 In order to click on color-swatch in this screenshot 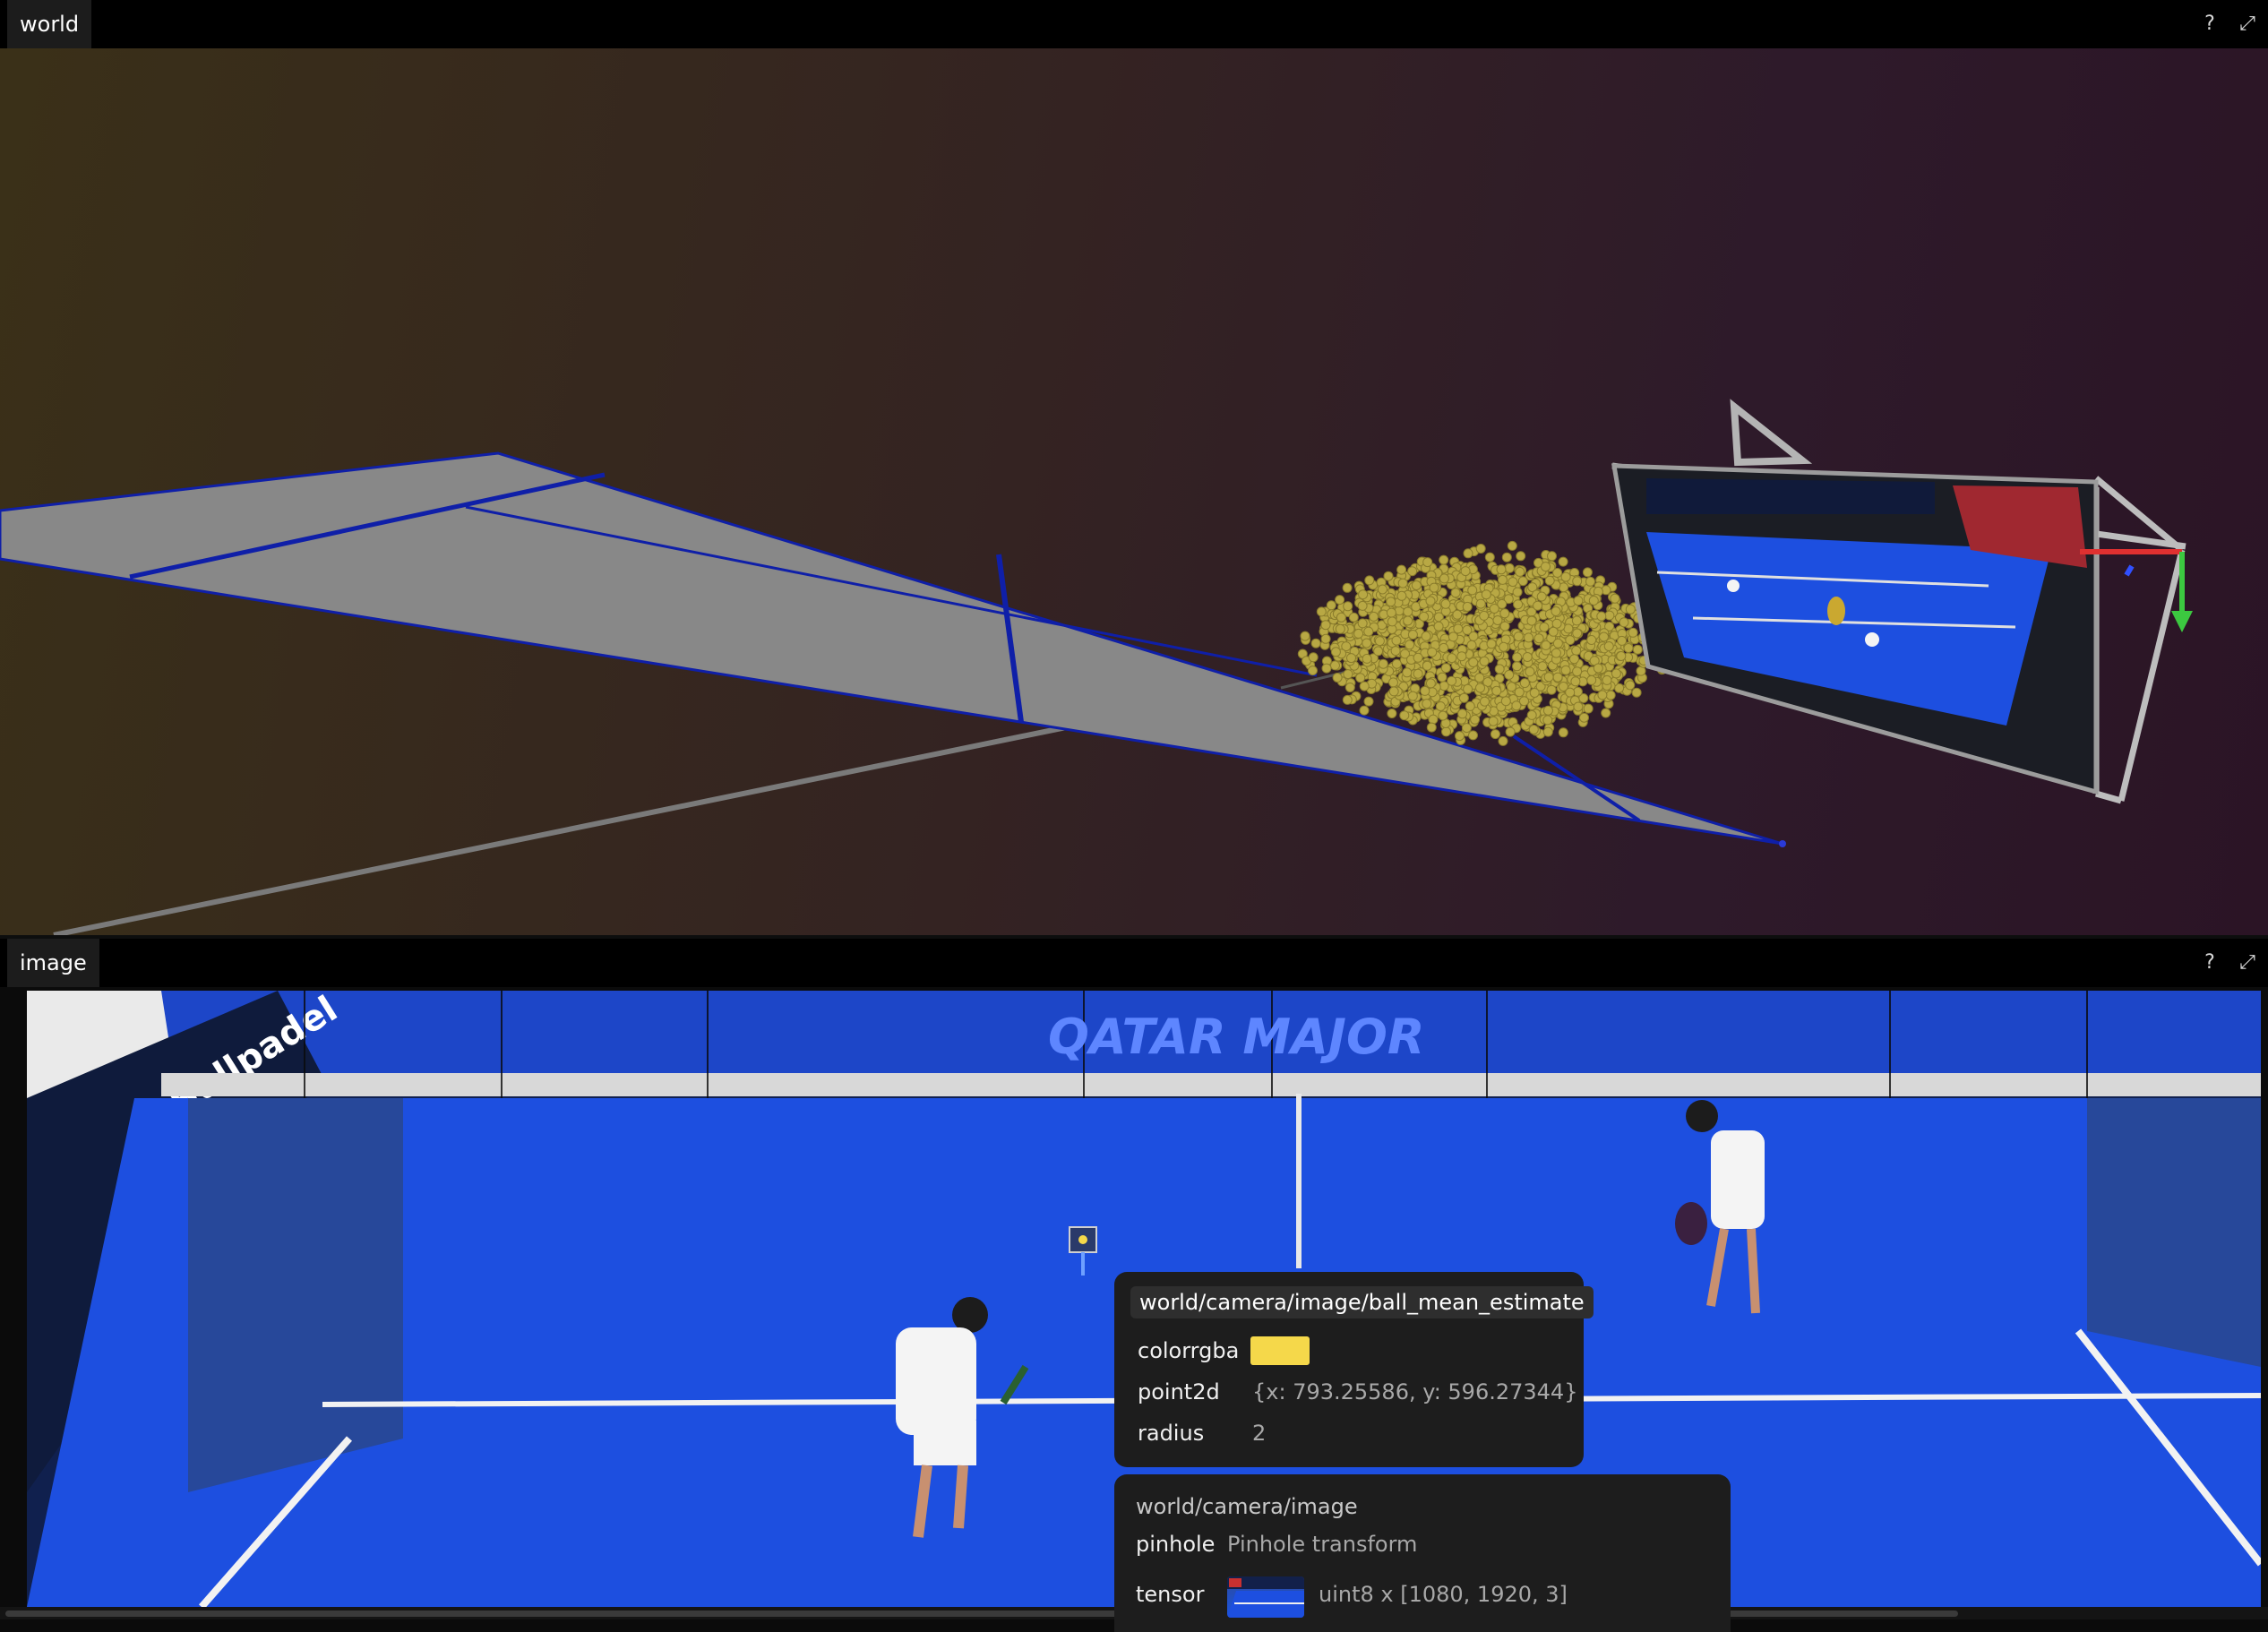, I will do `click(1280, 1350)`.